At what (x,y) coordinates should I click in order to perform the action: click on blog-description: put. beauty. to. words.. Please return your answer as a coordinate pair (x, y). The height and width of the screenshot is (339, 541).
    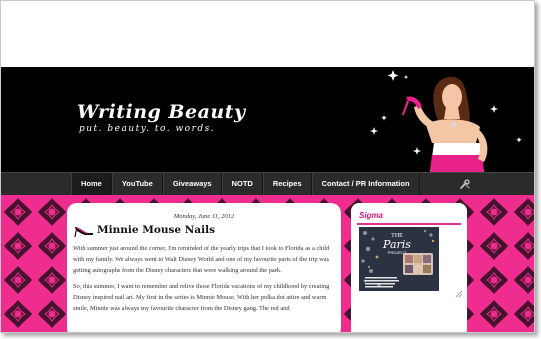
    Looking at the image, I should click on (147, 129).